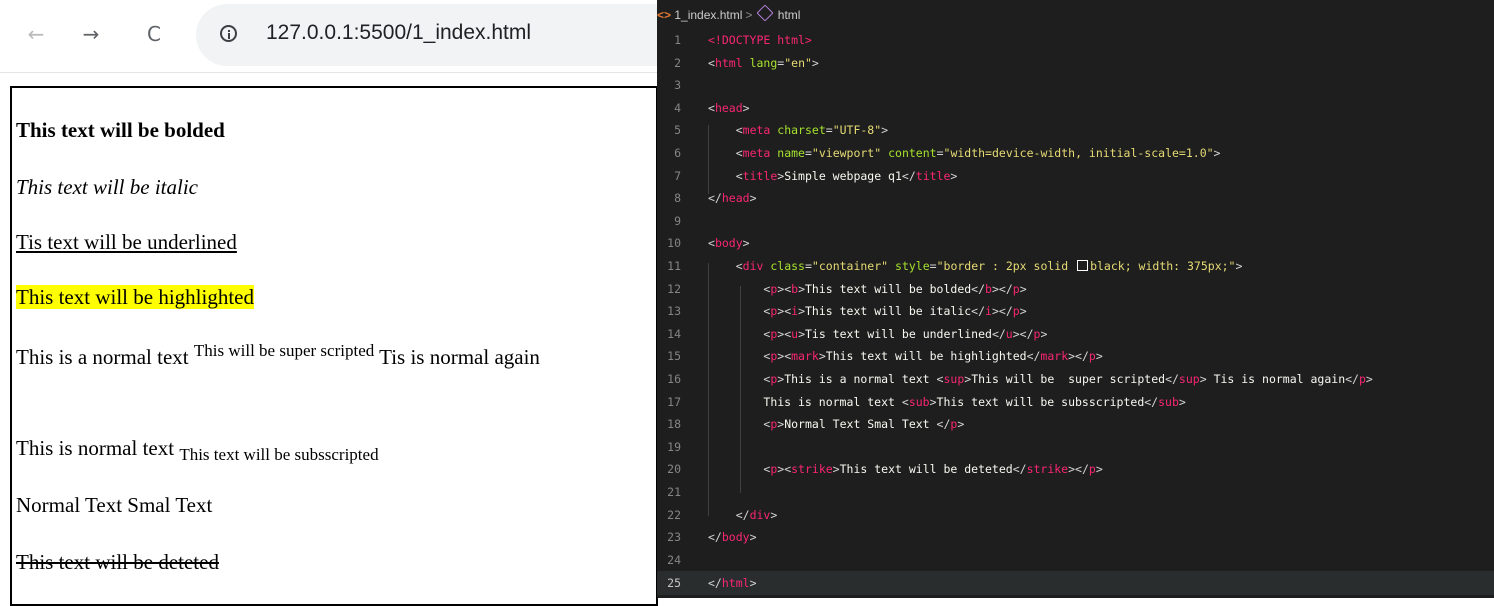  What do you see at coordinates (1075, 424) in the screenshot?
I see `code-line: 18 <p>Normal Text Smal Text </p>` at bounding box center [1075, 424].